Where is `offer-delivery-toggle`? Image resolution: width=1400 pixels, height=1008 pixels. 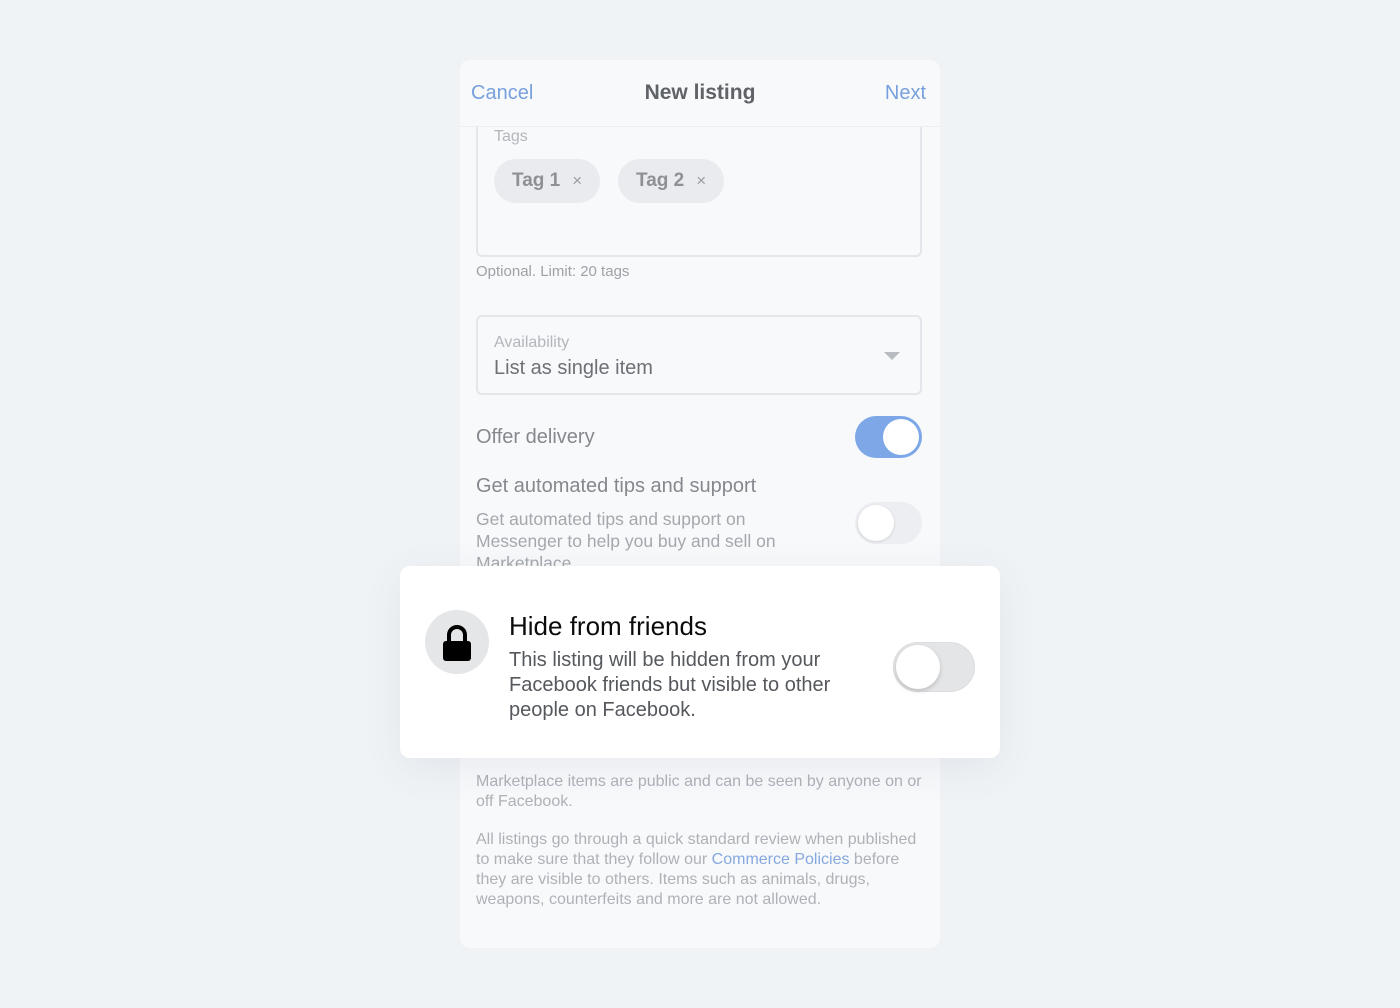 offer-delivery-toggle is located at coordinates (888, 437).